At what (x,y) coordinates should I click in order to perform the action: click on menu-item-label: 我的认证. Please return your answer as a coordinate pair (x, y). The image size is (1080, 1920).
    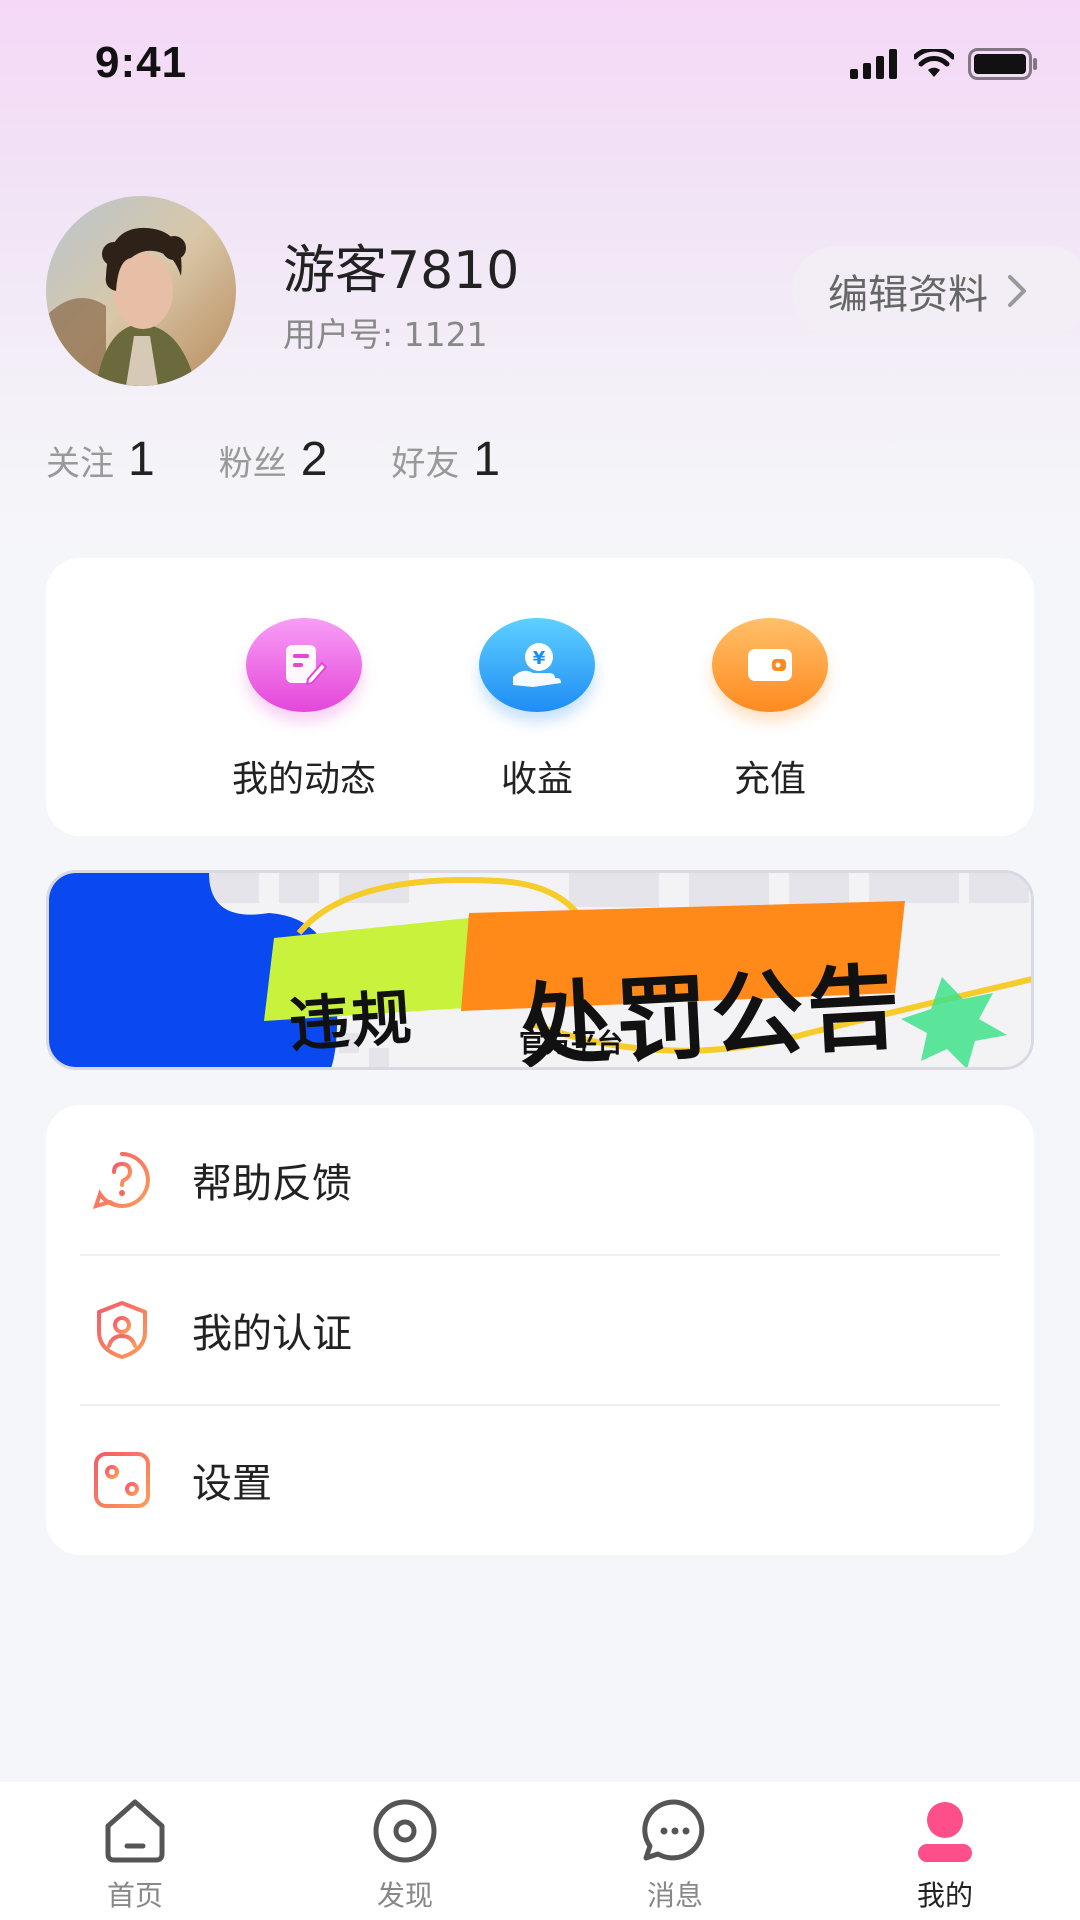
    Looking at the image, I should click on (272, 1334).